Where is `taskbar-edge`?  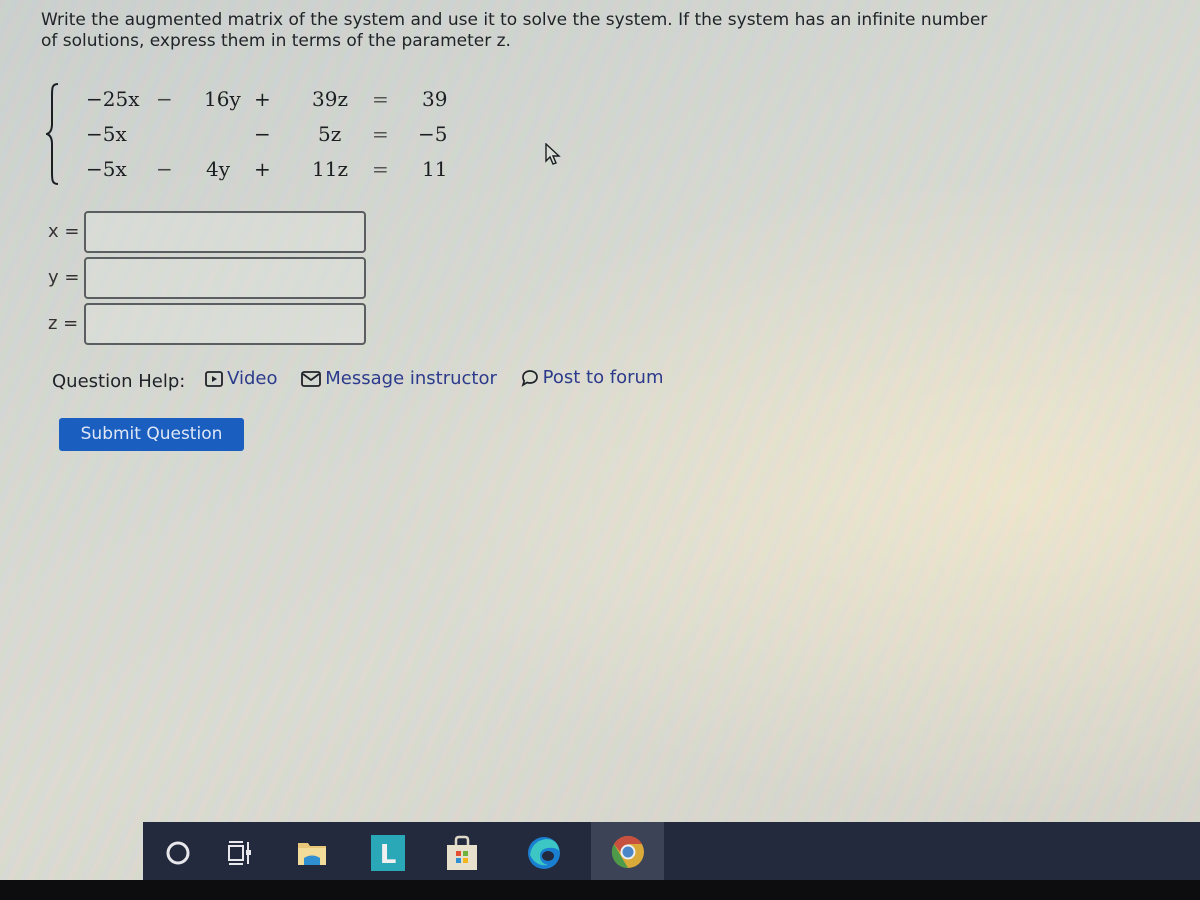 taskbar-edge is located at coordinates (544, 853).